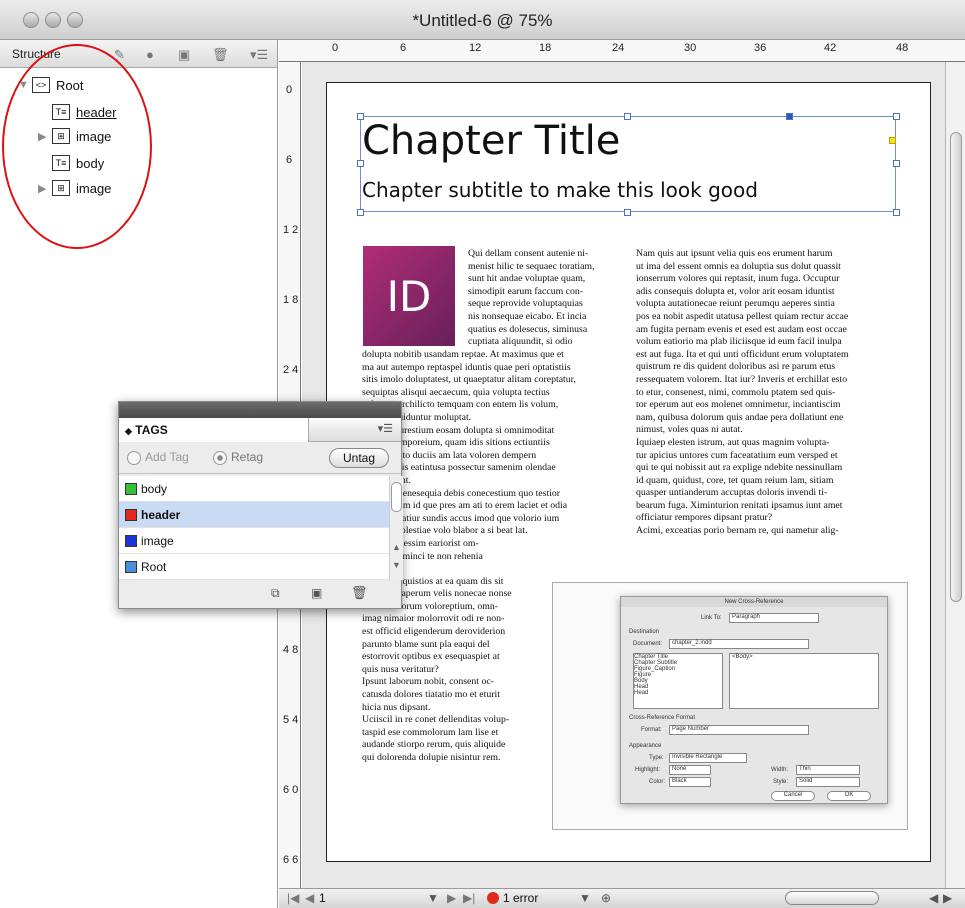 This screenshot has height=908, width=965. I want to click on scroll-down-icon: ▼, so click(396, 565).